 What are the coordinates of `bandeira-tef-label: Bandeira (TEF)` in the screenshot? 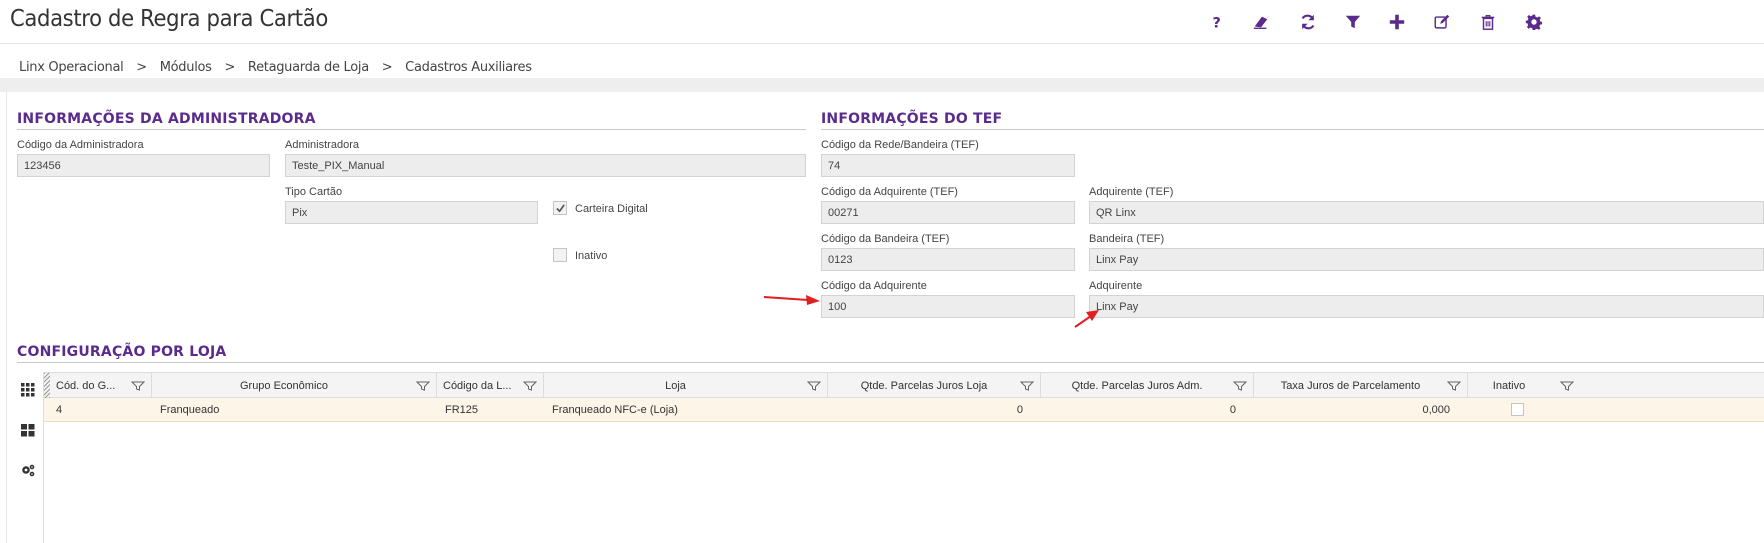 It's located at (1127, 239).